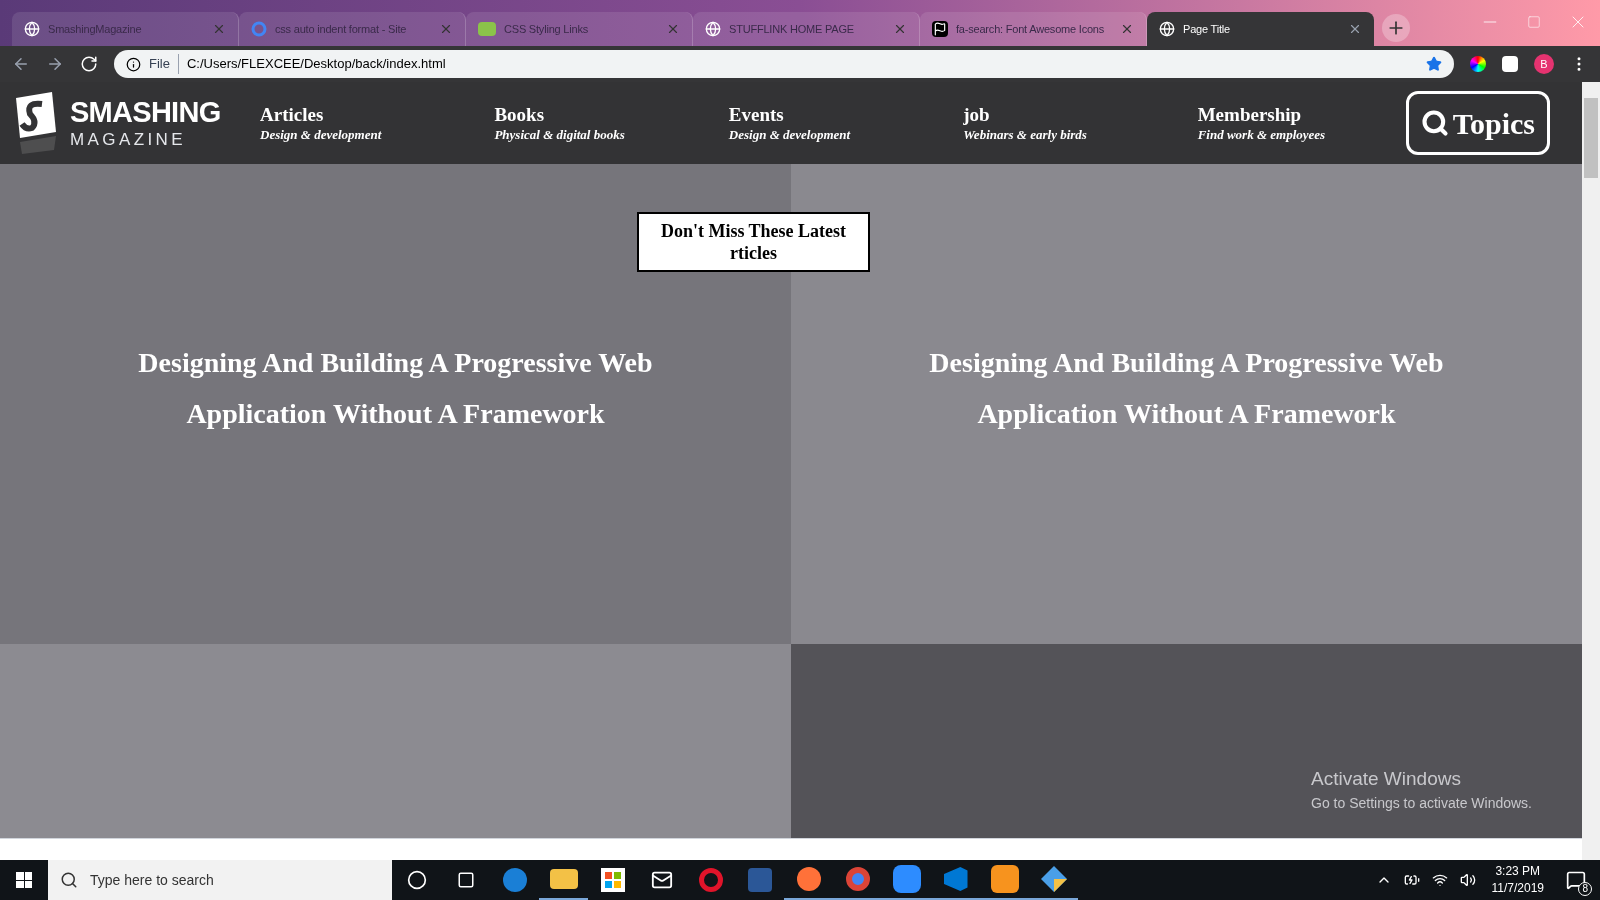  I want to click on browser-tab: Page Title, so click(1260, 29).